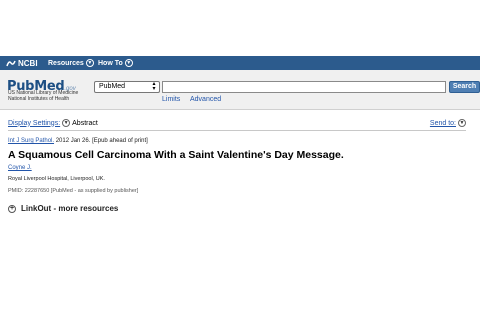 The width and height of the screenshot is (480, 320). Describe the element at coordinates (240, 63) in the screenshot. I see `ncbi-header-bar: NCBI Resources ▼ How To ▼` at that location.